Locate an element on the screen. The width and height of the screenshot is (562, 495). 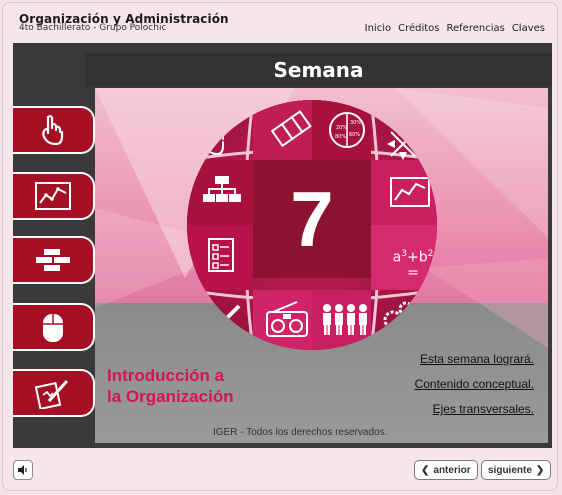
nav-referencias: Referencias is located at coordinates (476, 28).